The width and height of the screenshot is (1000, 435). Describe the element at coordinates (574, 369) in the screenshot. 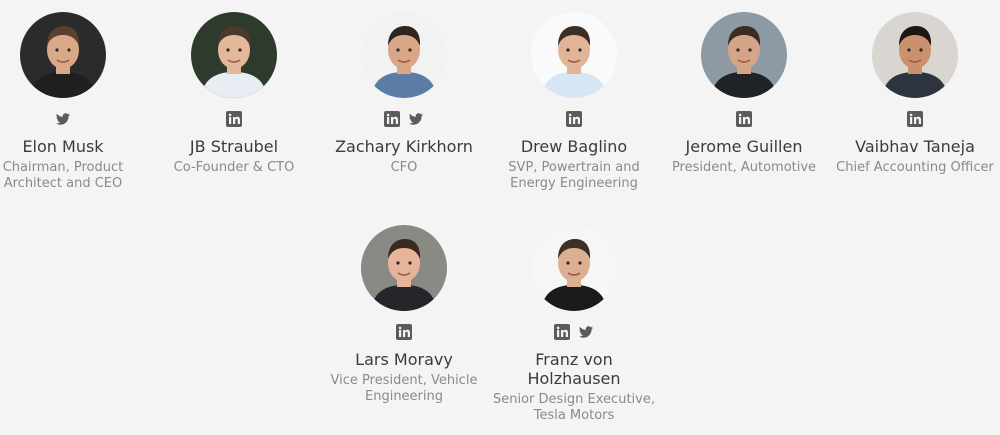

I see `person-name: Franz von Holzhausen` at that location.